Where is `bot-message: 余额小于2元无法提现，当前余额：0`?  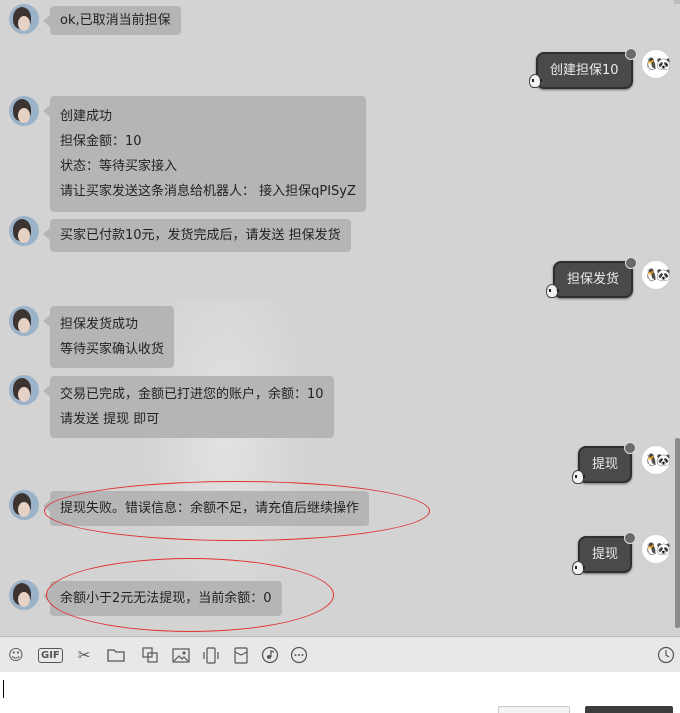
bot-message: 余额小于2元无法提现，当前余额：0 is located at coordinates (162, 598).